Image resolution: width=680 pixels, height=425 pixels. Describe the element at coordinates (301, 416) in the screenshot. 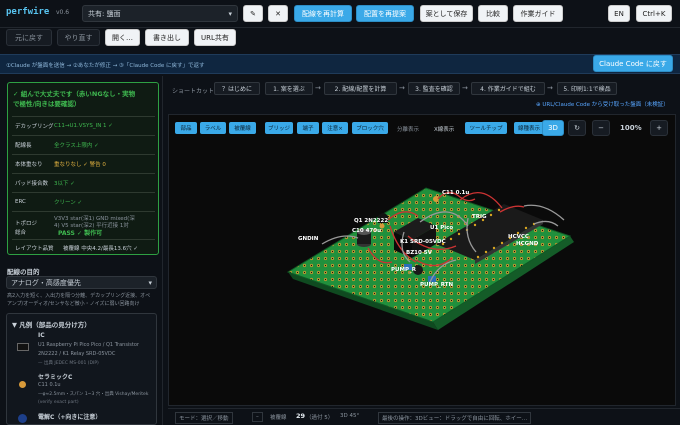

I see `status-wires-count: 29` at that location.